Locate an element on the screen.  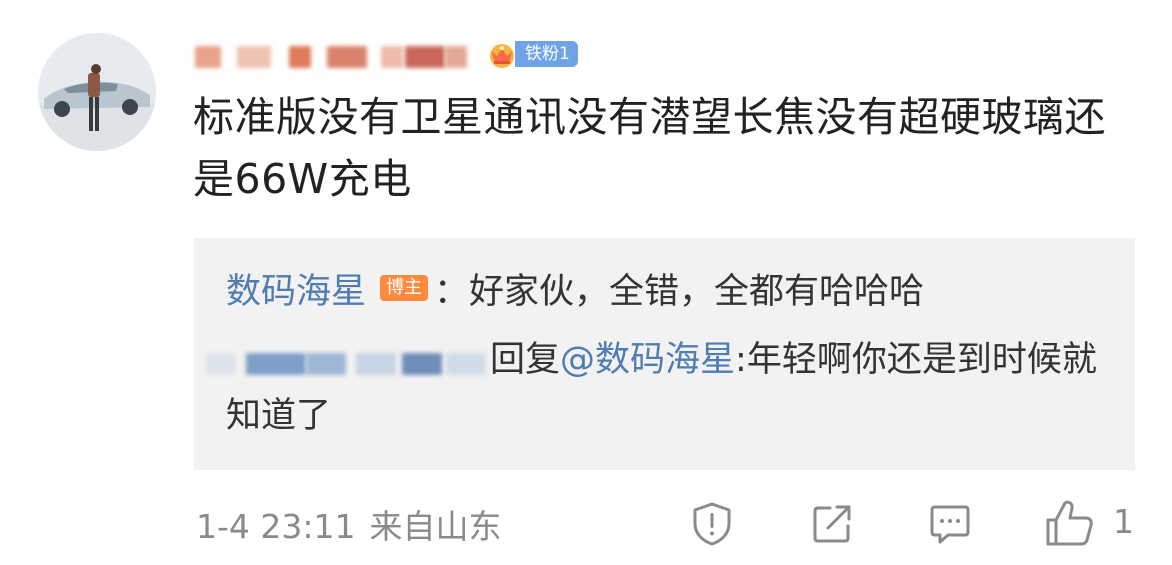
comment-meta: 1-4 23:11 来自山东 is located at coordinates (349, 524).